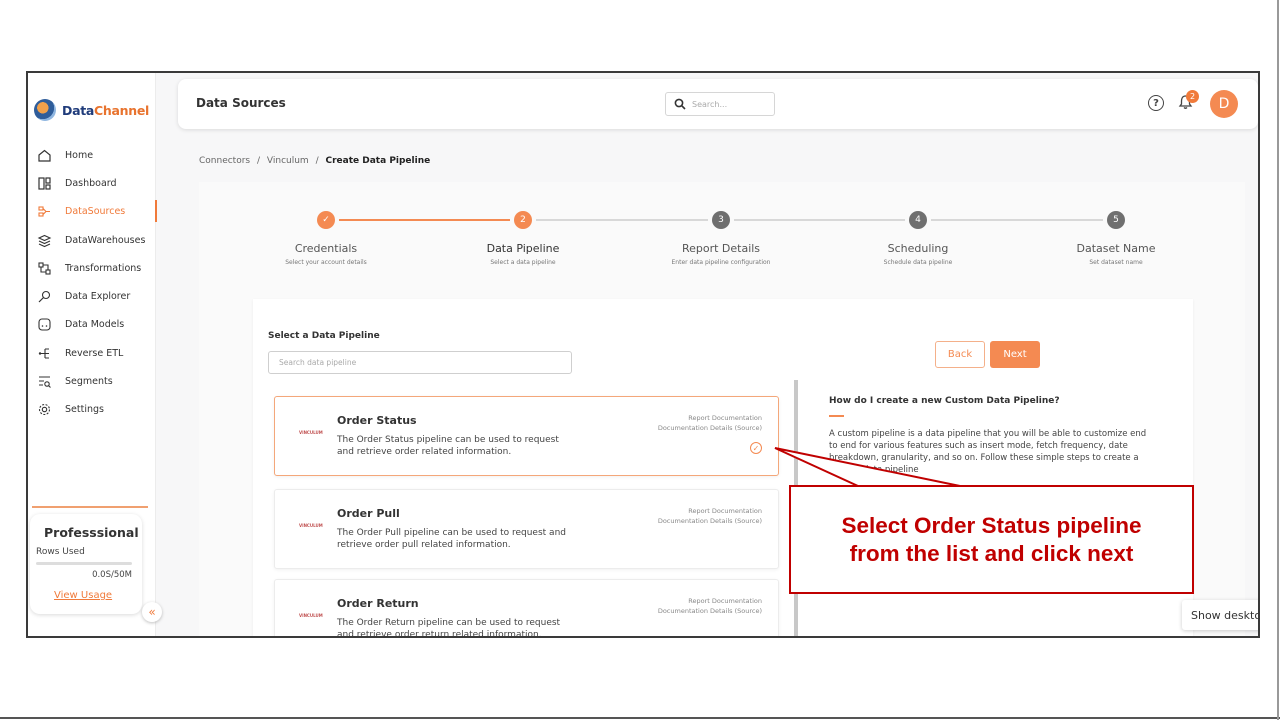 This screenshot has width=1280, height=720. I want to click on gear-icon, so click(44, 409).